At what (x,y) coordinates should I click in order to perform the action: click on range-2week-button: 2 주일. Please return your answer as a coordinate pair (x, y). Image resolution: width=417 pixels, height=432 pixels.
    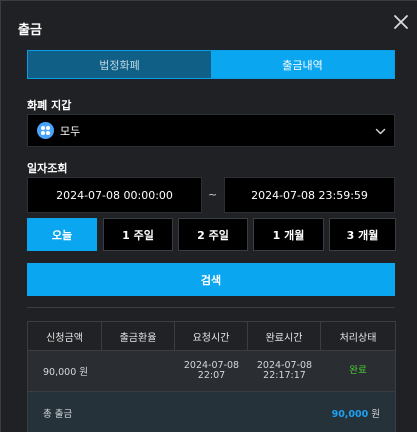
    Looking at the image, I should click on (213, 234).